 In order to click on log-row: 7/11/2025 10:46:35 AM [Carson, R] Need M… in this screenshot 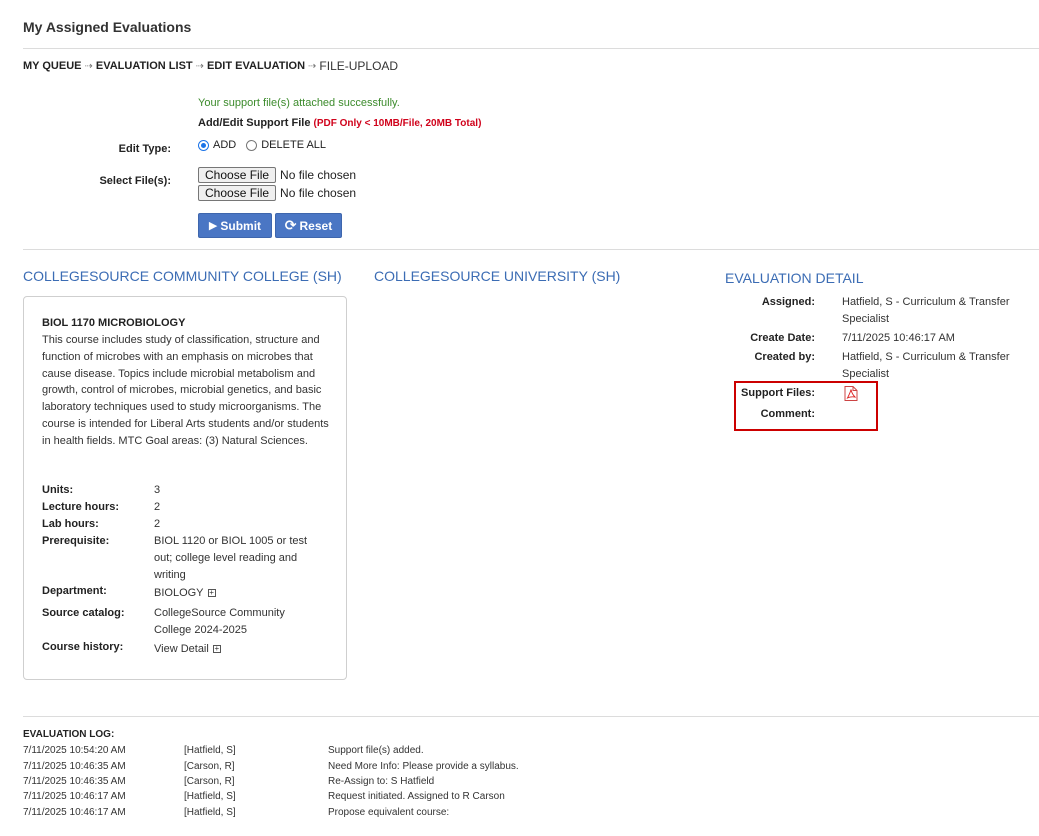, I will do `click(523, 768)`.